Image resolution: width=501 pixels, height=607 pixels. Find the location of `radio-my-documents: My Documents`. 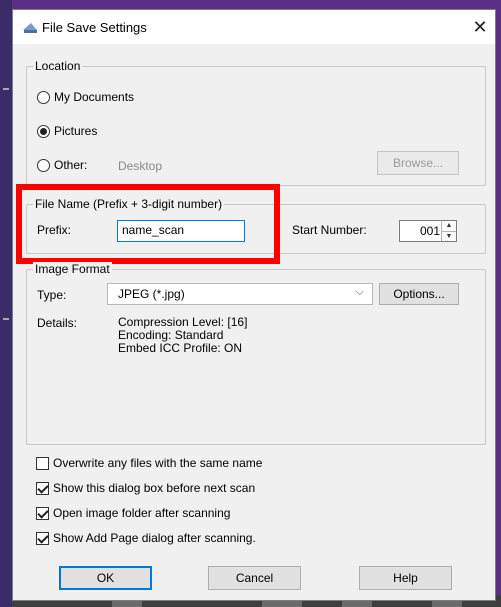

radio-my-documents: My Documents is located at coordinates (85, 97).